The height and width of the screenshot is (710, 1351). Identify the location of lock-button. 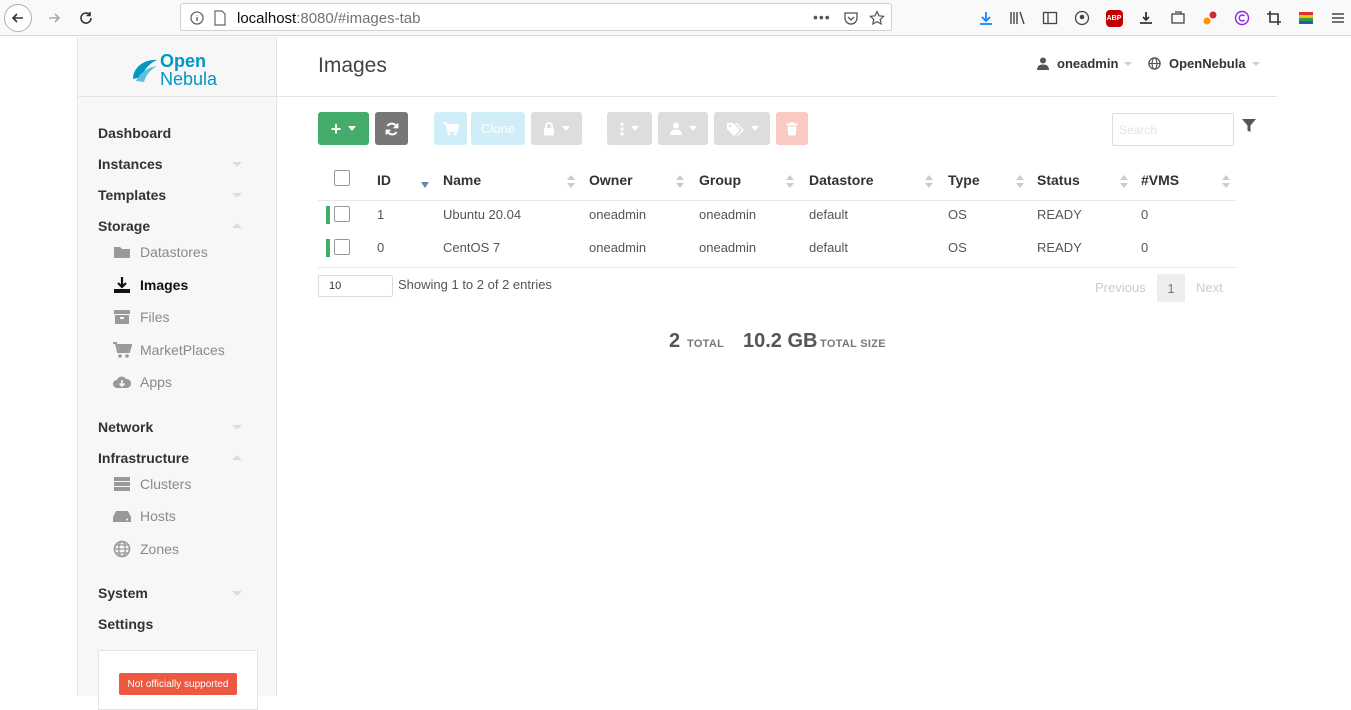
(556, 128).